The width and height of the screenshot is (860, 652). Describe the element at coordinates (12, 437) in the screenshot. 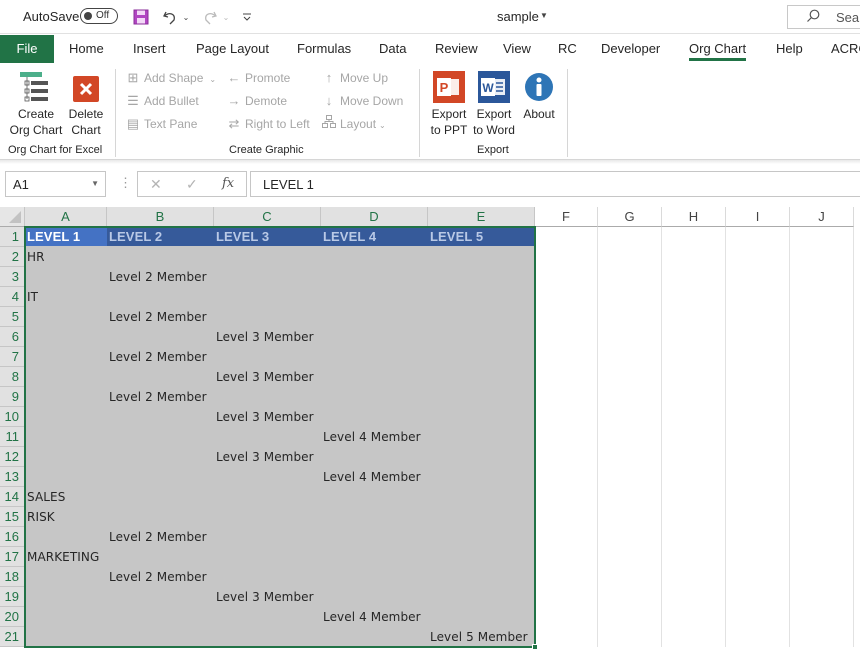

I see `row-header-11: 11` at that location.